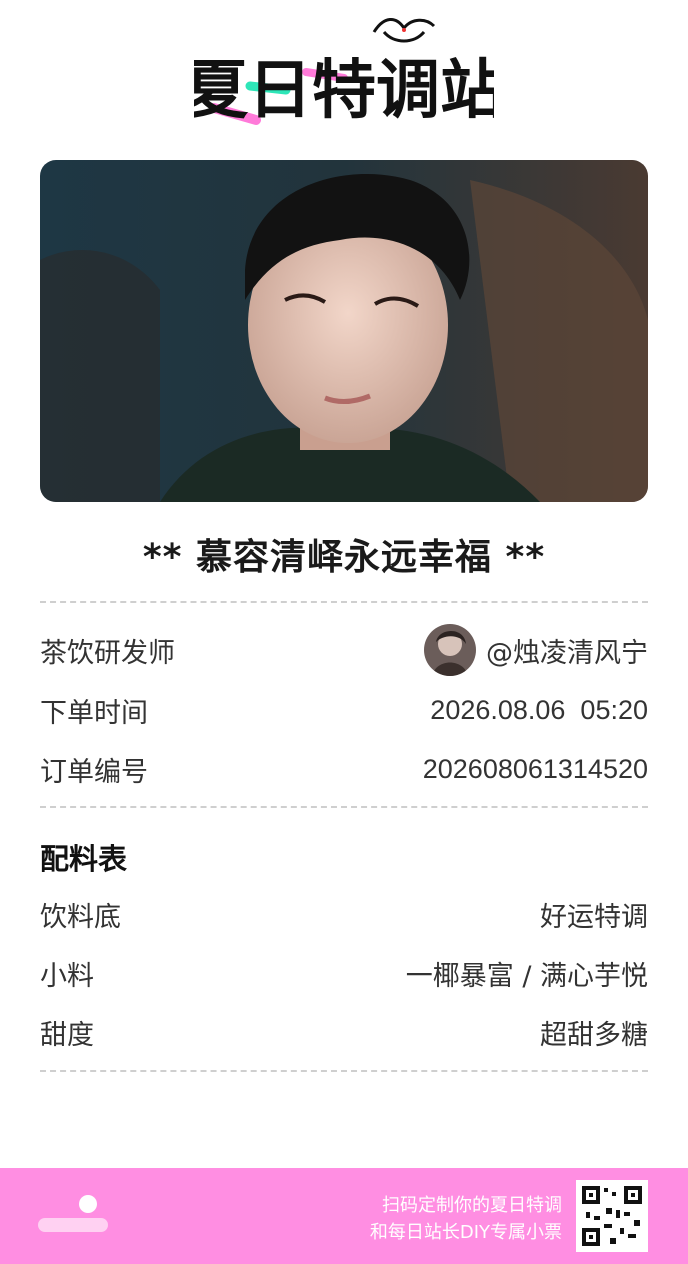 The height and width of the screenshot is (1264, 688). What do you see at coordinates (450, 650) in the screenshot?
I see `avatar` at bounding box center [450, 650].